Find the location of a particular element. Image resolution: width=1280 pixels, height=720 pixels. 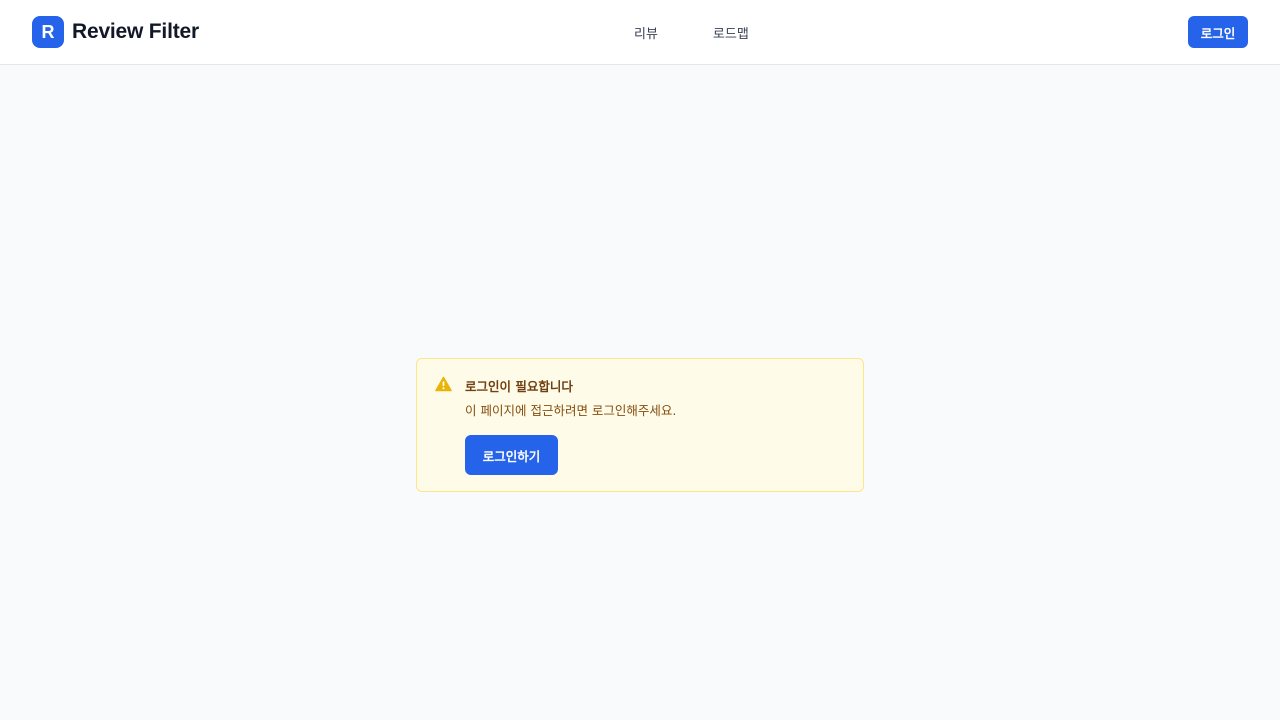

logo-link: R Review Filter is located at coordinates (115, 32).